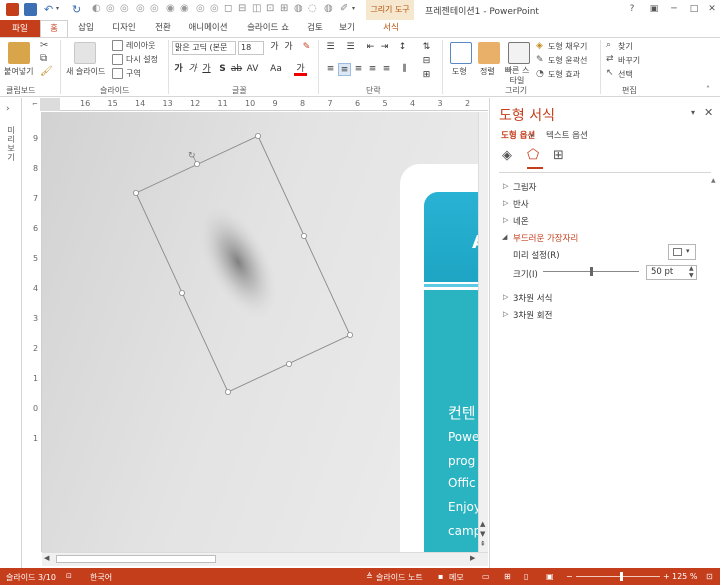  What do you see at coordinates (540, 60) in the screenshot?
I see `shape-outline-icon: ✎` at bounding box center [540, 60].